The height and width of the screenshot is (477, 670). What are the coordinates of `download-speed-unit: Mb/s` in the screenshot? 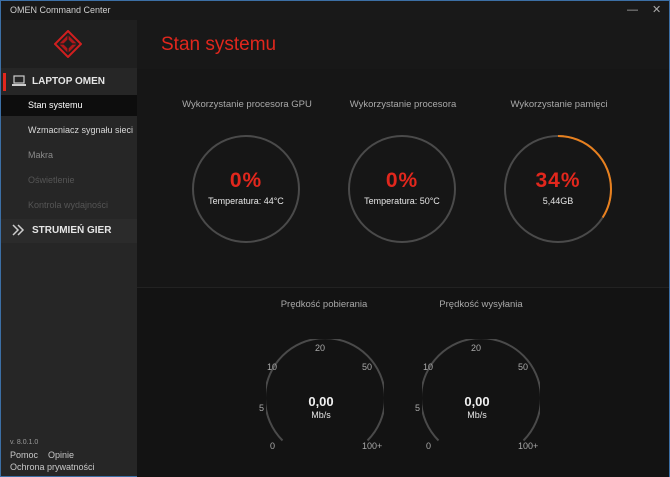 It's located at (321, 415).